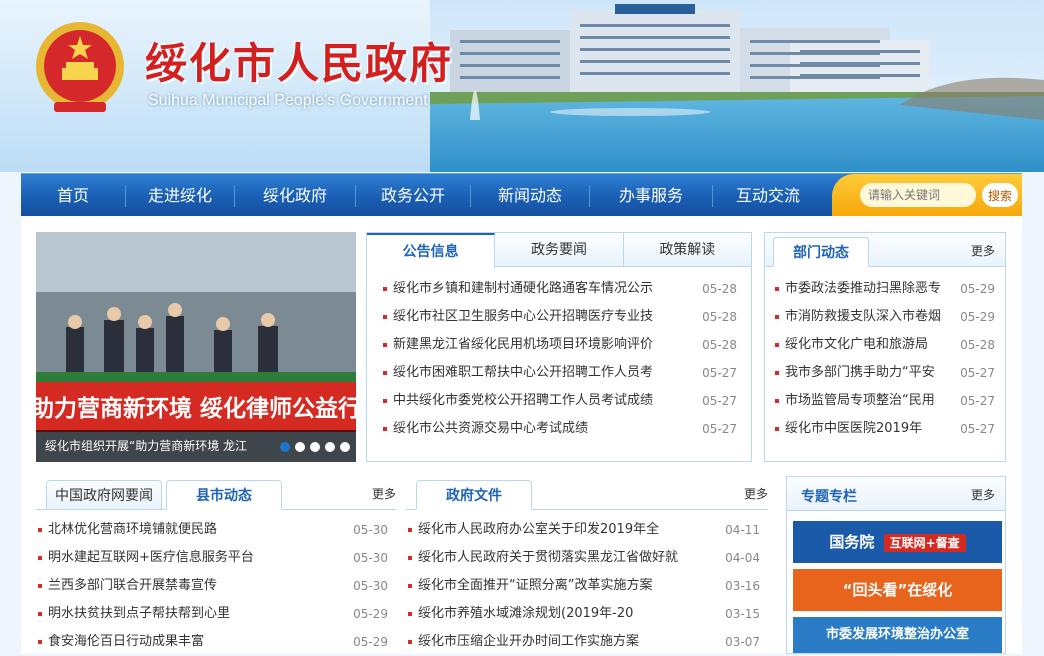 The width and height of the screenshot is (1044, 656). What do you see at coordinates (224, 495) in the screenshot?
I see `tab-county-news: 县市动态` at bounding box center [224, 495].